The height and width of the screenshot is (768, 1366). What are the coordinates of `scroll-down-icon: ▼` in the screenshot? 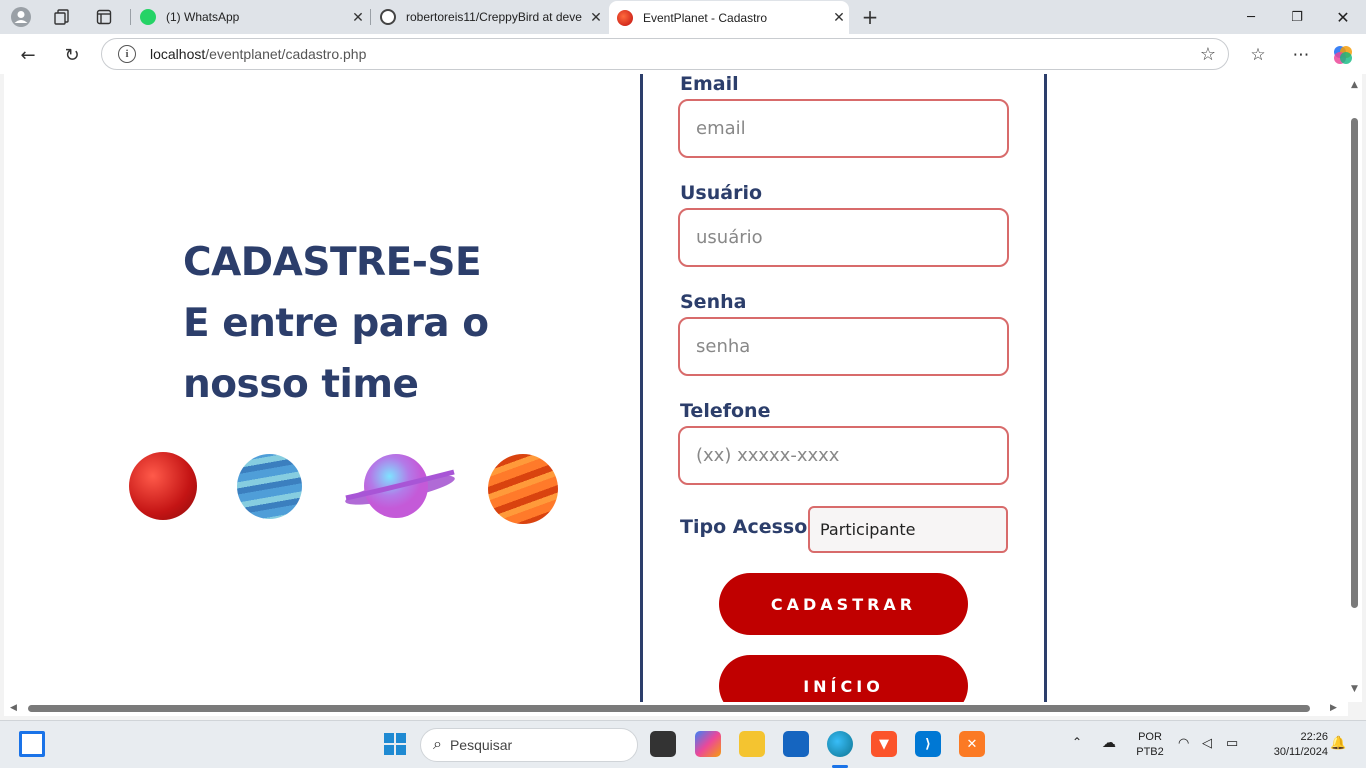 It's located at (1354, 689).